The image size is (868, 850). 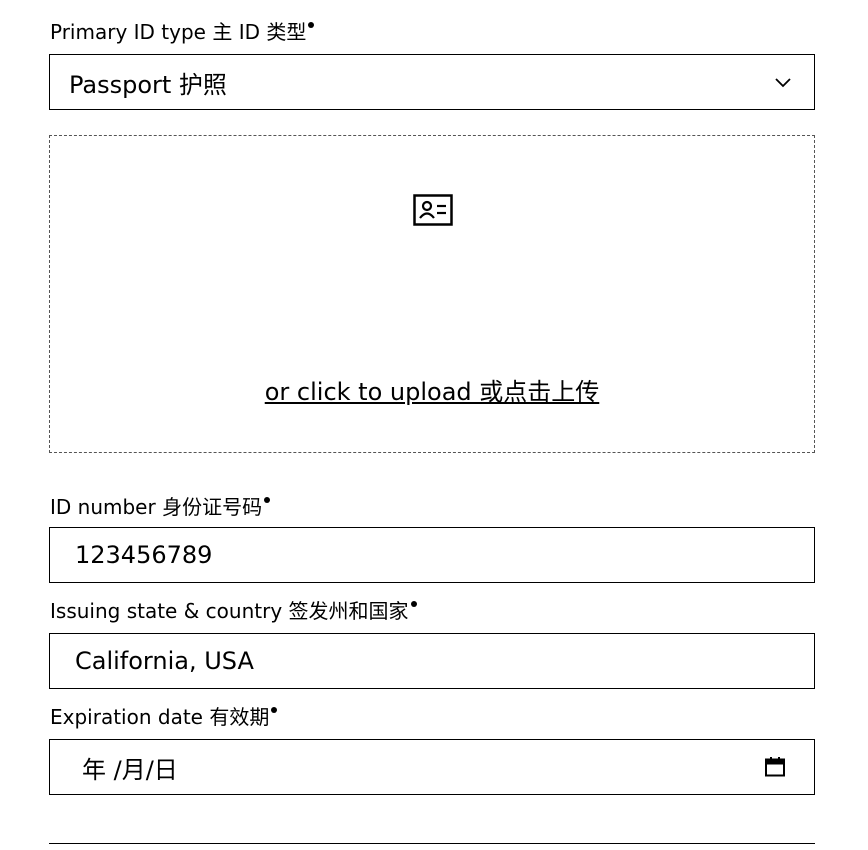 I want to click on primary-id-type-select: Passport 护照, so click(x=432, y=82).